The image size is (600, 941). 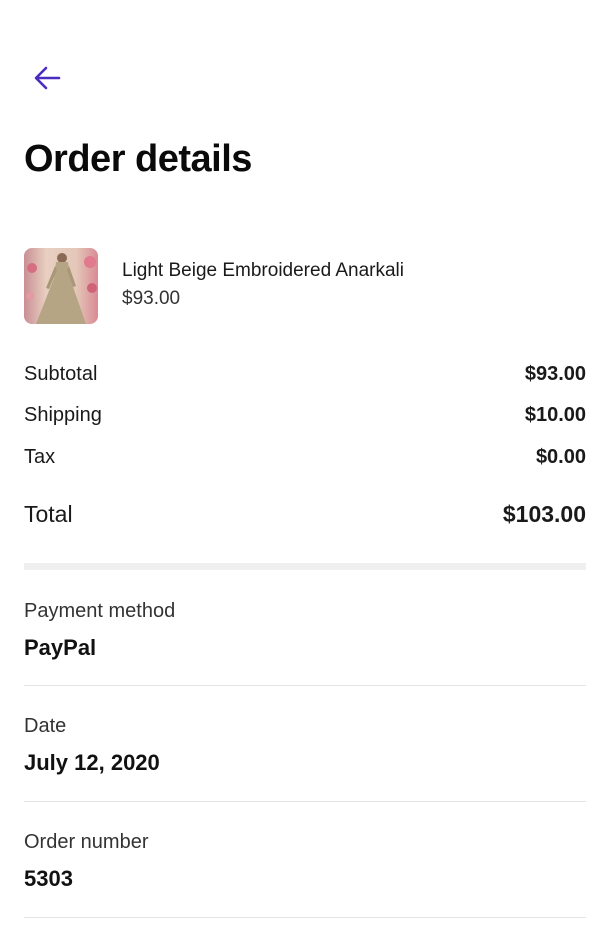 I want to click on total-row: Total $103.00, so click(x=305, y=514).